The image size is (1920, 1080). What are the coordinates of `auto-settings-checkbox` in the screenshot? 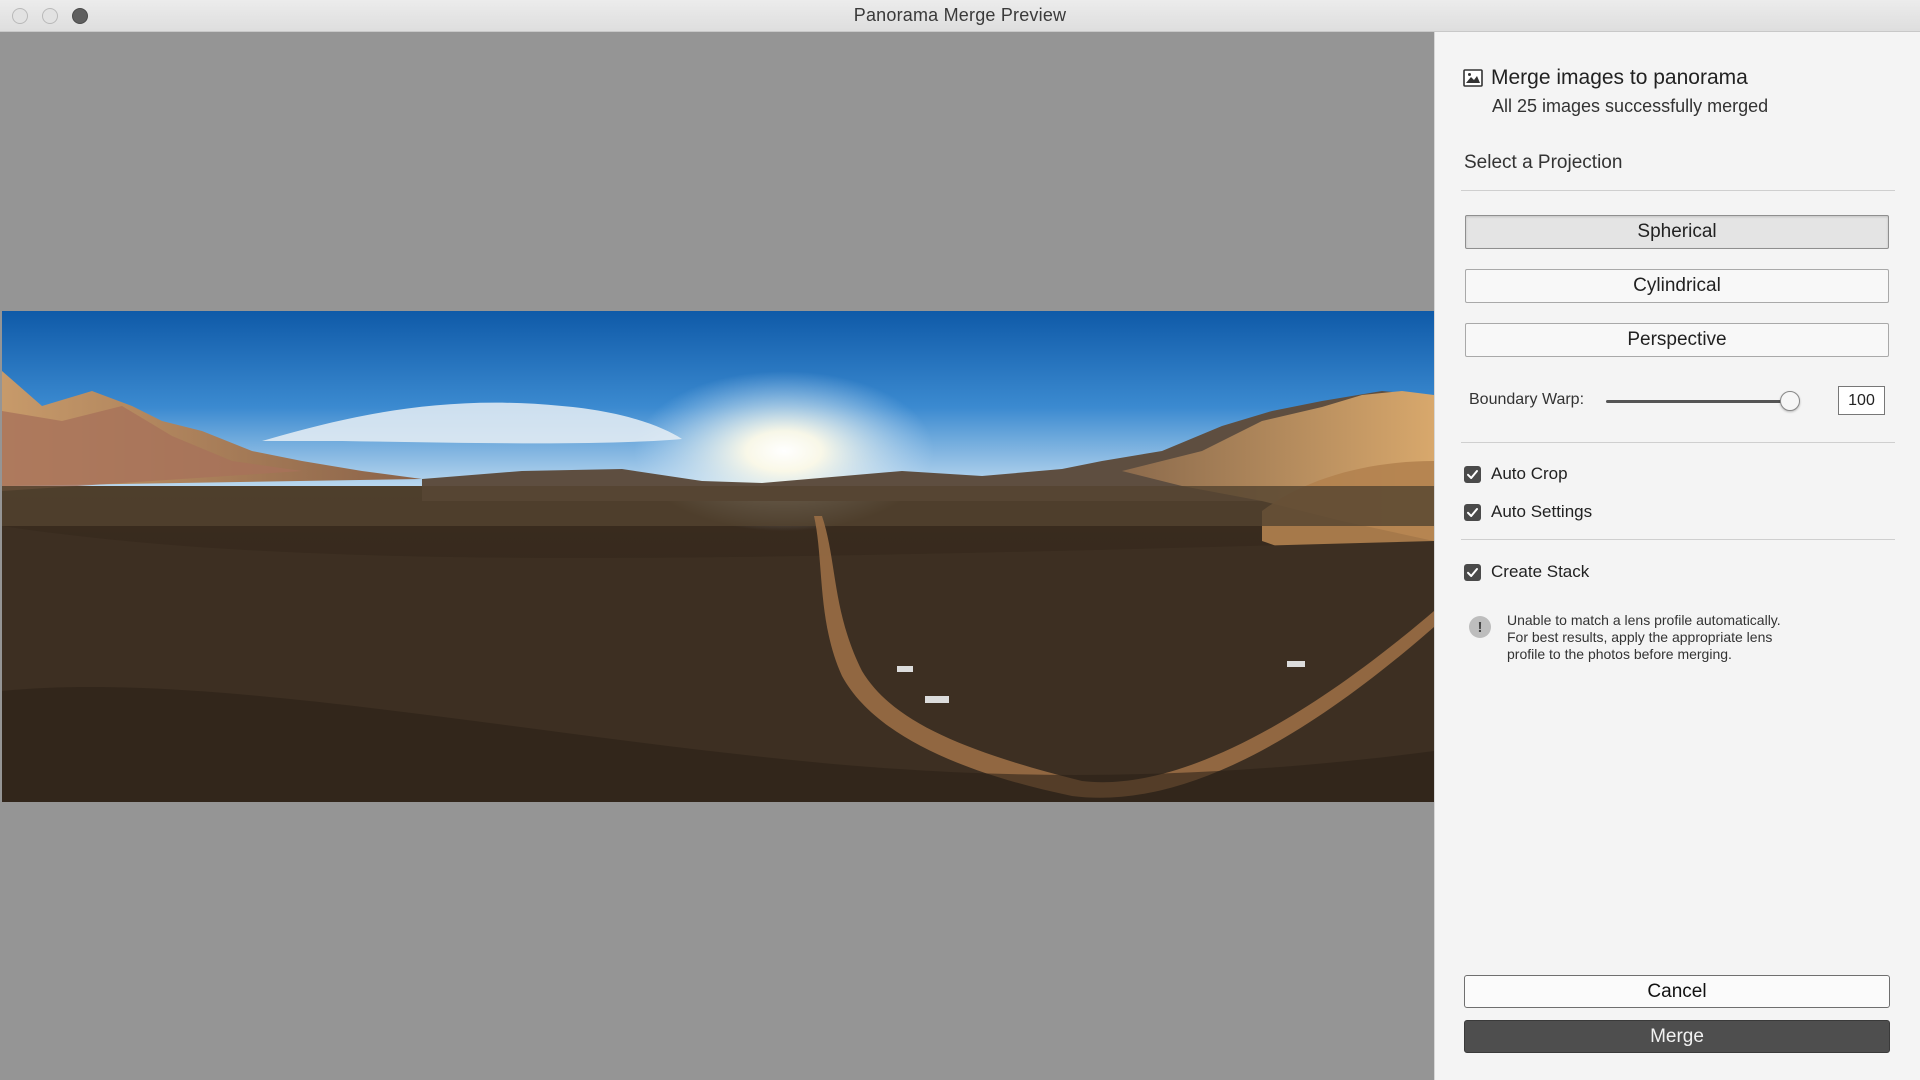 It's located at (1472, 512).